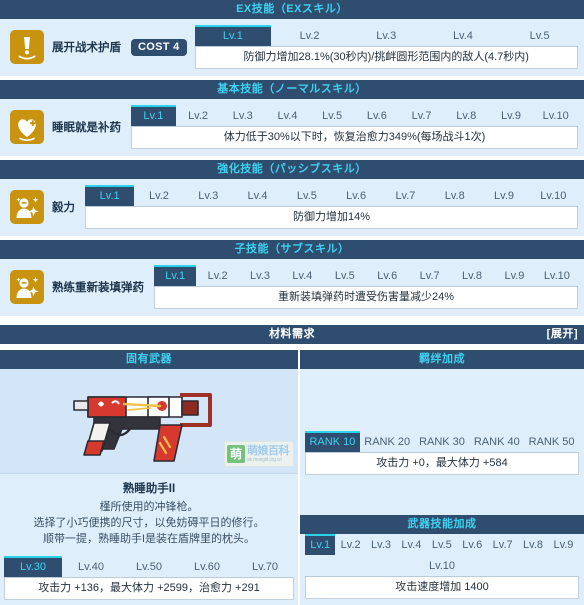  Describe the element at coordinates (260, 275) in the screenshot. I see `level-tab-sub-3: Lv.3` at that location.